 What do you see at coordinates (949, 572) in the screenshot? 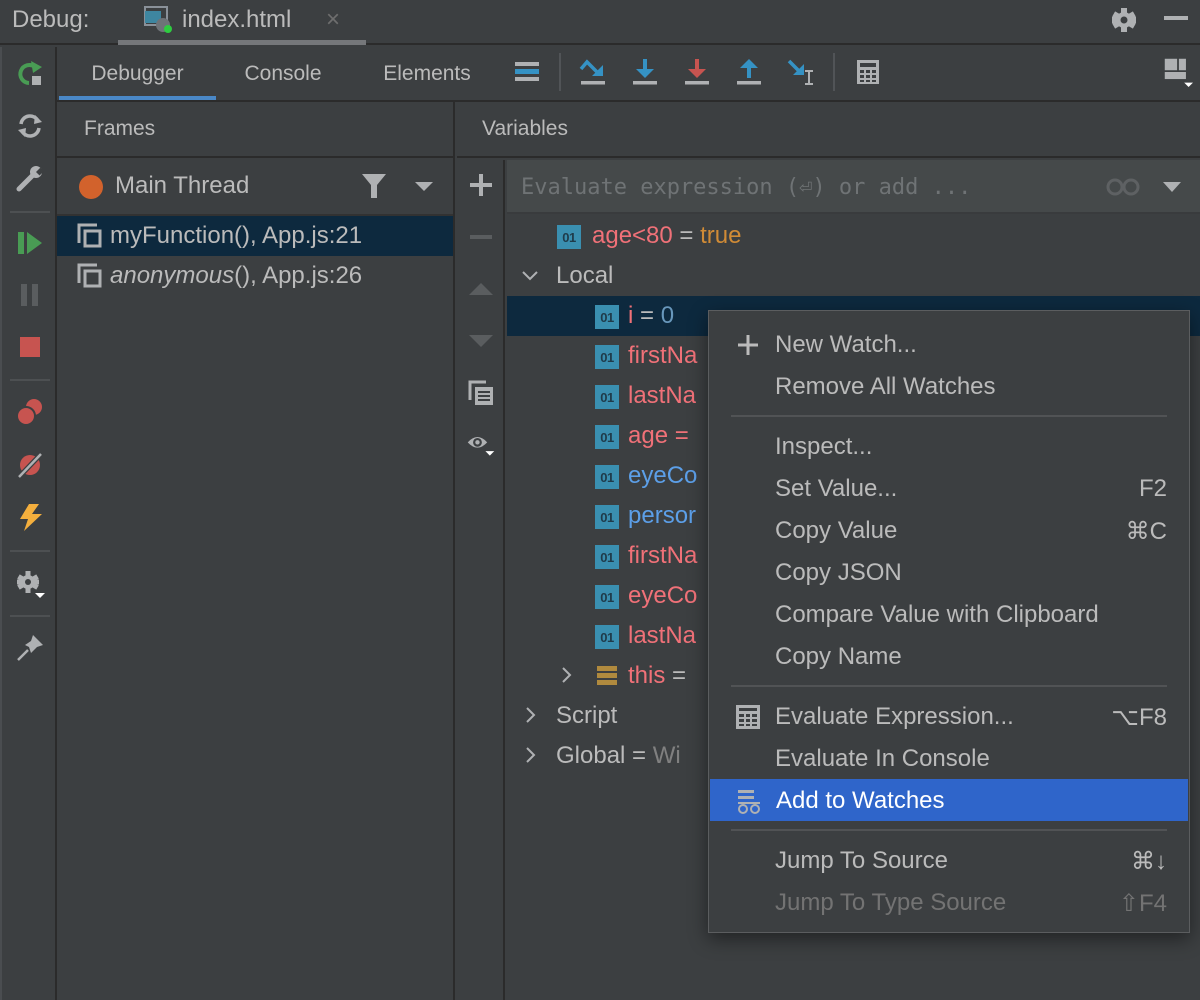
I see `menu-item-copy-json: Copy JSON` at bounding box center [949, 572].